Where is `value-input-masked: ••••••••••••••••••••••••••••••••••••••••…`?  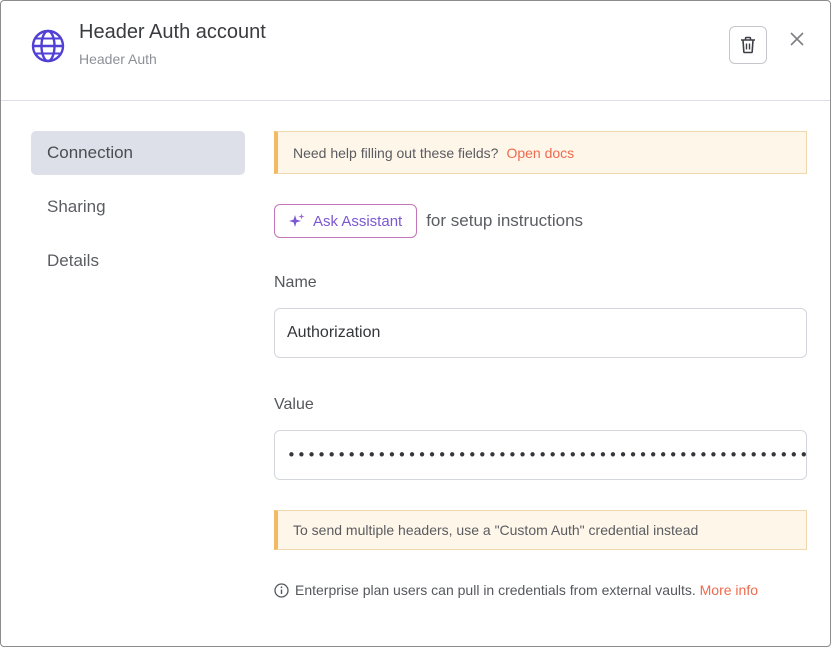 value-input-masked: ••••••••••••••••••••••••••••••••••••••••… is located at coordinates (547, 455).